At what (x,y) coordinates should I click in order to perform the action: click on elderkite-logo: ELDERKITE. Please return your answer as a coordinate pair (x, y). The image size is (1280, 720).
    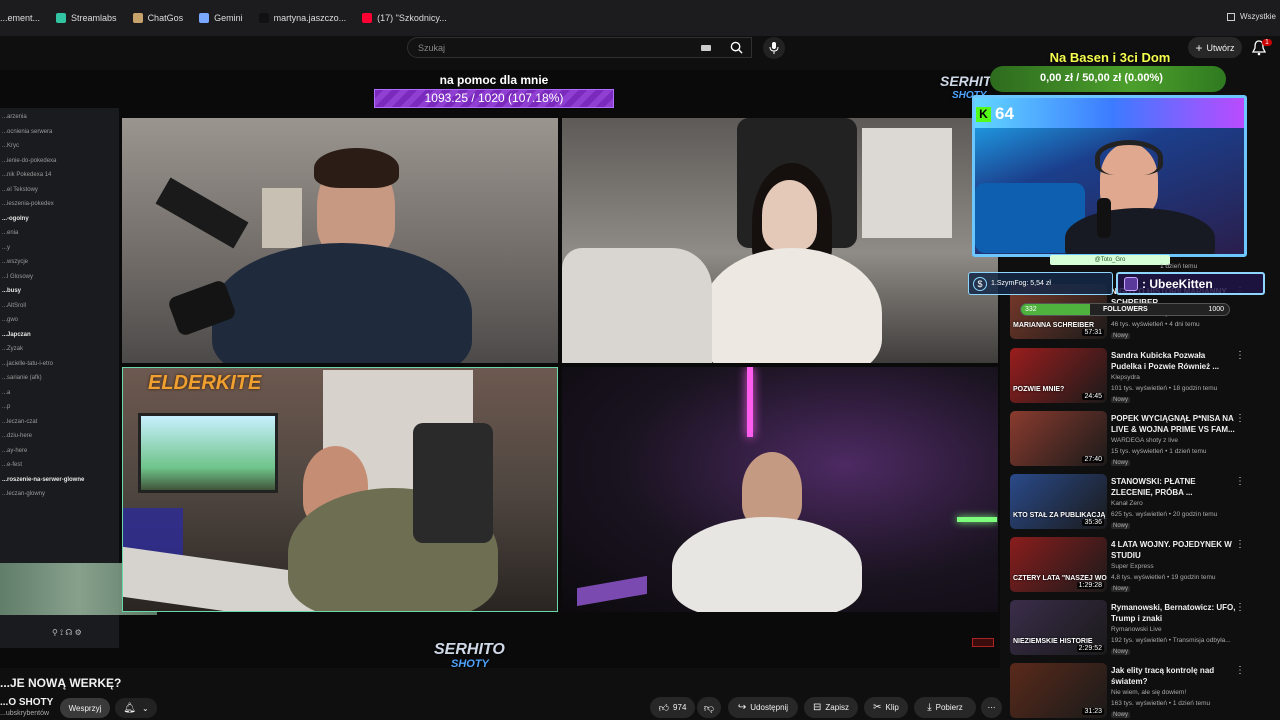
    Looking at the image, I should click on (205, 383).